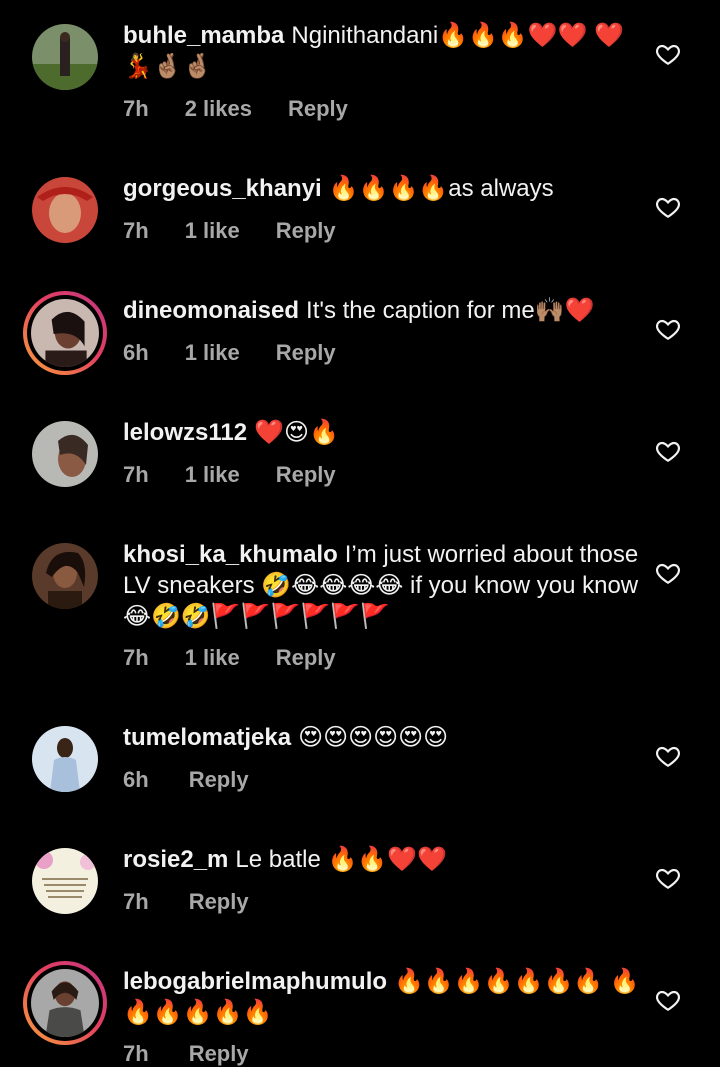 Image resolution: width=720 pixels, height=1067 pixels. Describe the element at coordinates (218, 108) in the screenshot. I see `comment-likes: 2 likes` at that location.